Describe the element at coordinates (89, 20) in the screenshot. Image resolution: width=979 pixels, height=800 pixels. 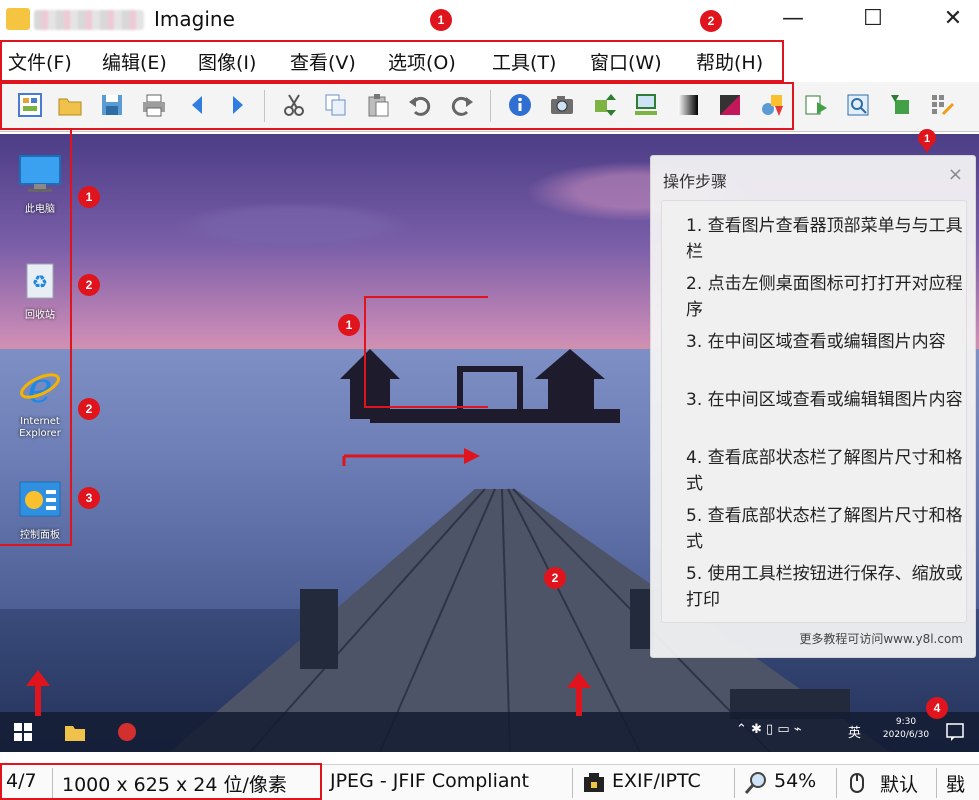
I see `blurred-filename` at that location.